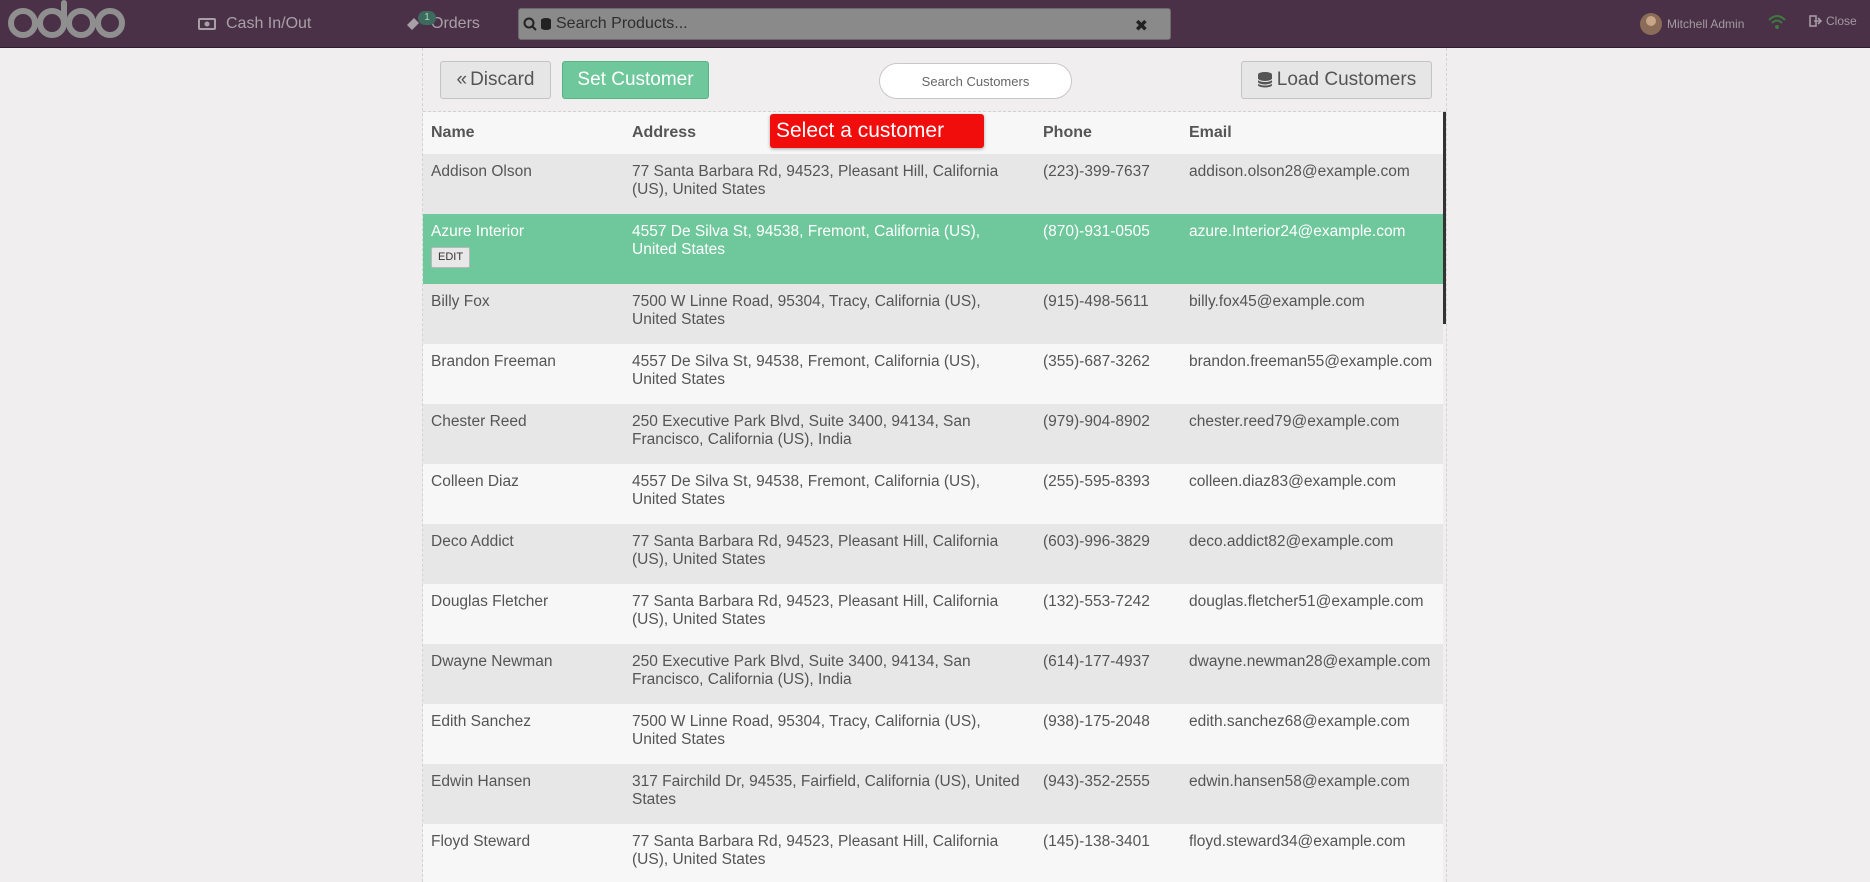 Image resolution: width=1870 pixels, height=882 pixels. What do you see at coordinates (530, 24) in the screenshot?
I see `search-icon` at bounding box center [530, 24].